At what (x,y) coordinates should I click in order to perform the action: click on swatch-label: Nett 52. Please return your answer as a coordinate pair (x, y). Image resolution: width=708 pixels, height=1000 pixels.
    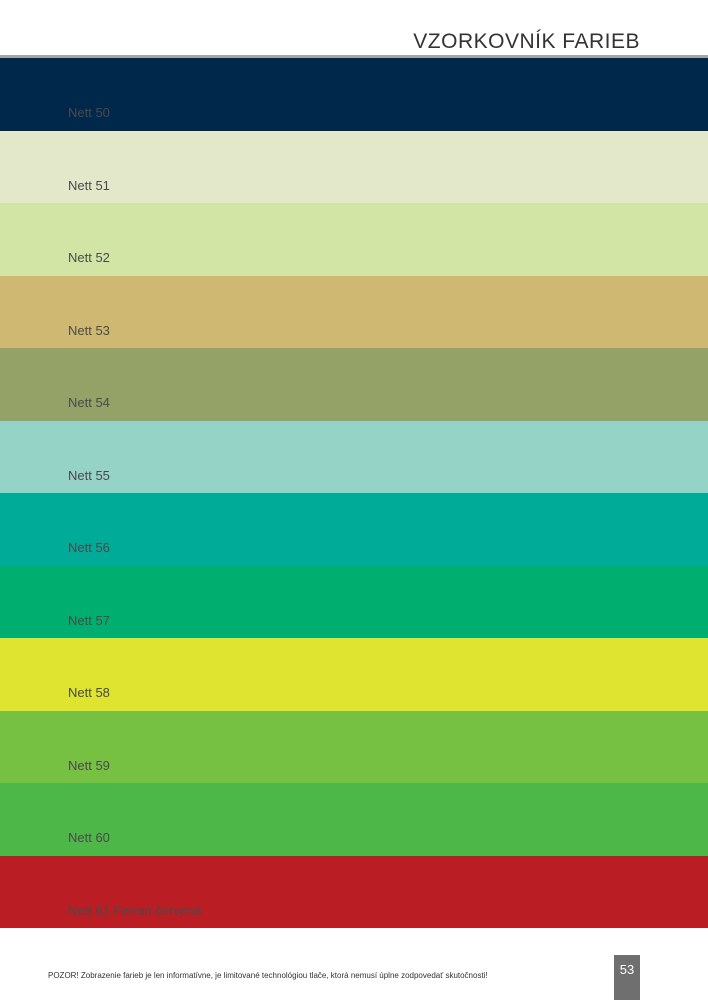
    Looking at the image, I should click on (89, 257).